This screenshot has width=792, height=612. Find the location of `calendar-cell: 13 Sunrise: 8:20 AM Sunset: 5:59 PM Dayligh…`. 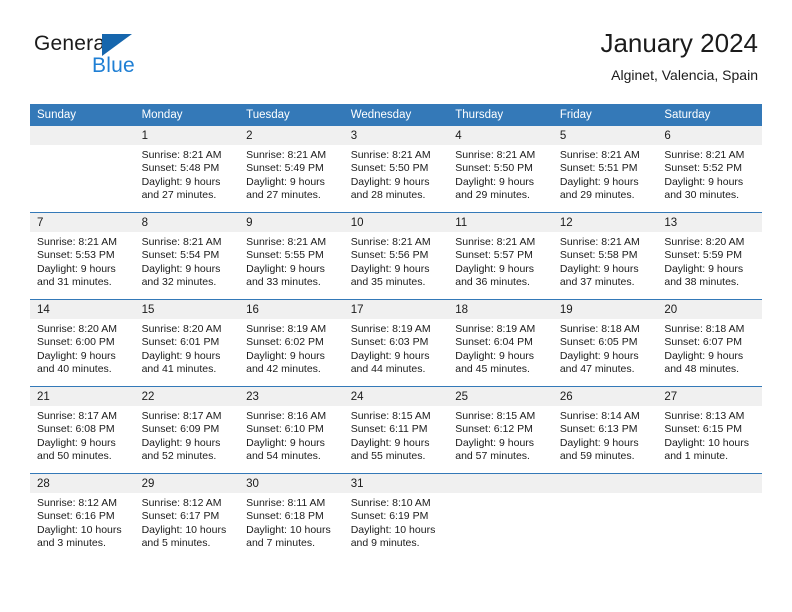

calendar-cell: 13 Sunrise: 8:20 AM Sunset: 5:59 PM Dayligh… is located at coordinates (709, 256).